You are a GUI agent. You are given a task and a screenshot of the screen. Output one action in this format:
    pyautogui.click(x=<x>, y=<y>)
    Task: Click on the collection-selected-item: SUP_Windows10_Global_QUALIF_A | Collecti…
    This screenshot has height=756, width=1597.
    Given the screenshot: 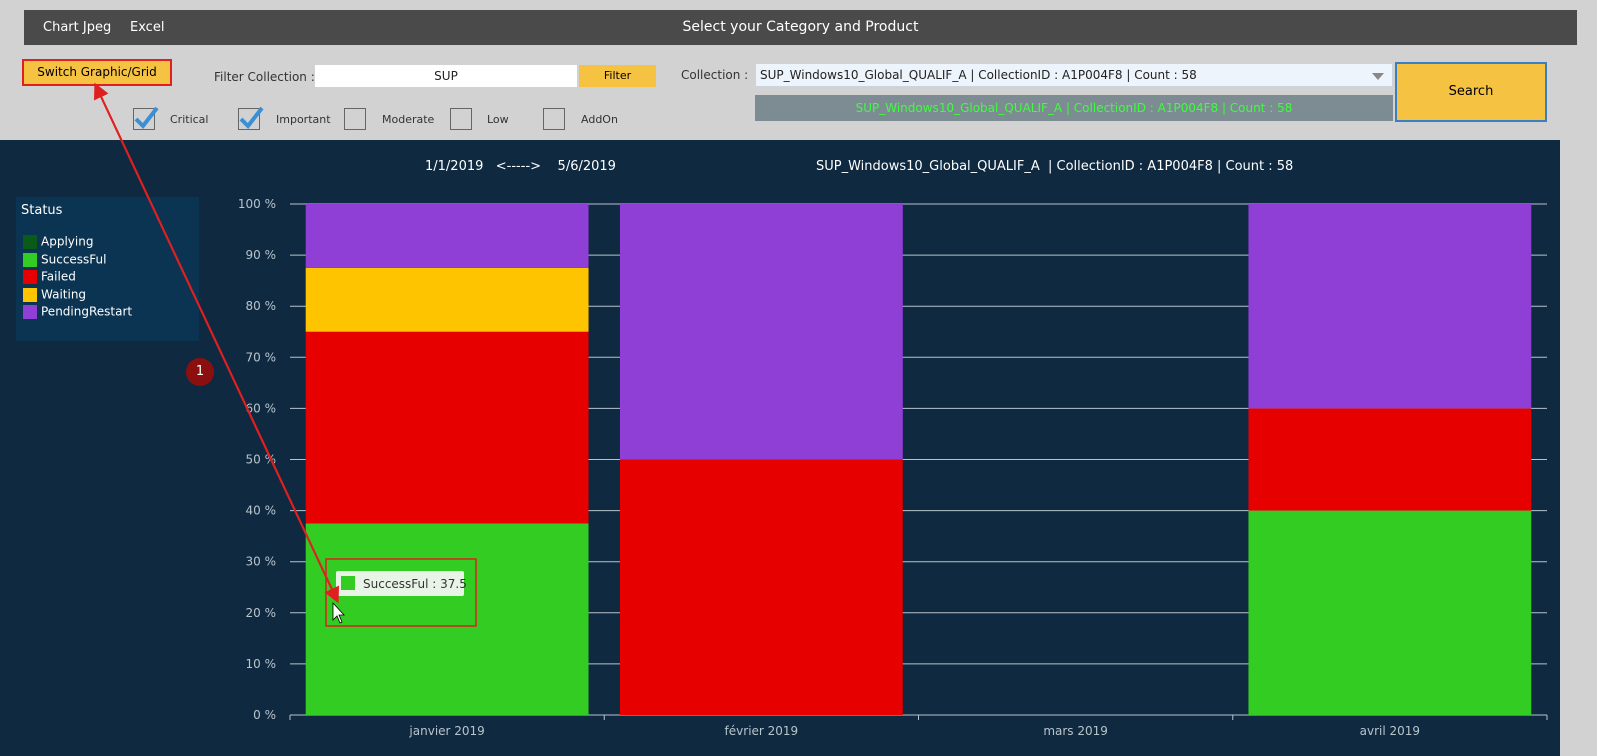 What is the action you would take?
    pyautogui.click(x=1074, y=108)
    